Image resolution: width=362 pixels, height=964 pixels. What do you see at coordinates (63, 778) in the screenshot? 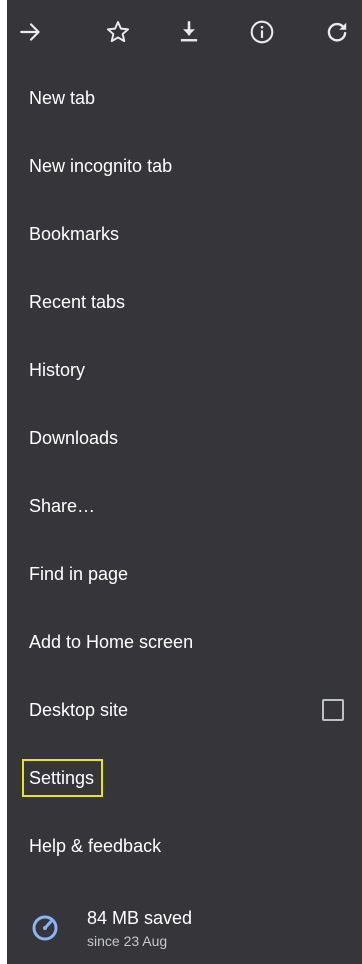
I see `menu-item-label: Settings` at bounding box center [63, 778].